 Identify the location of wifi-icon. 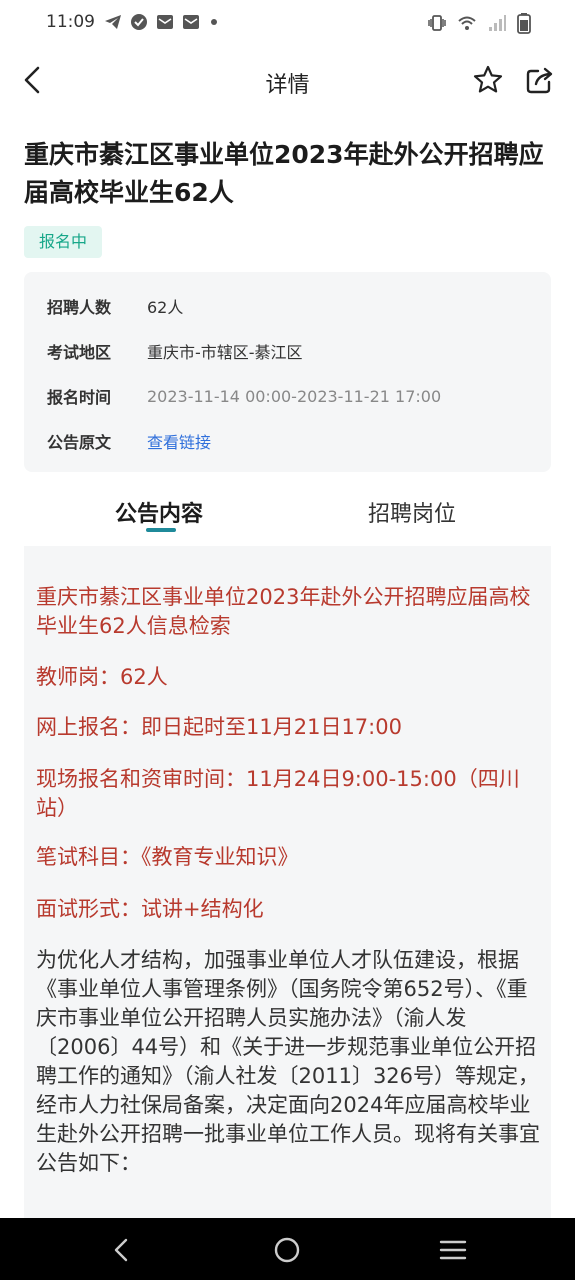
(467, 23).